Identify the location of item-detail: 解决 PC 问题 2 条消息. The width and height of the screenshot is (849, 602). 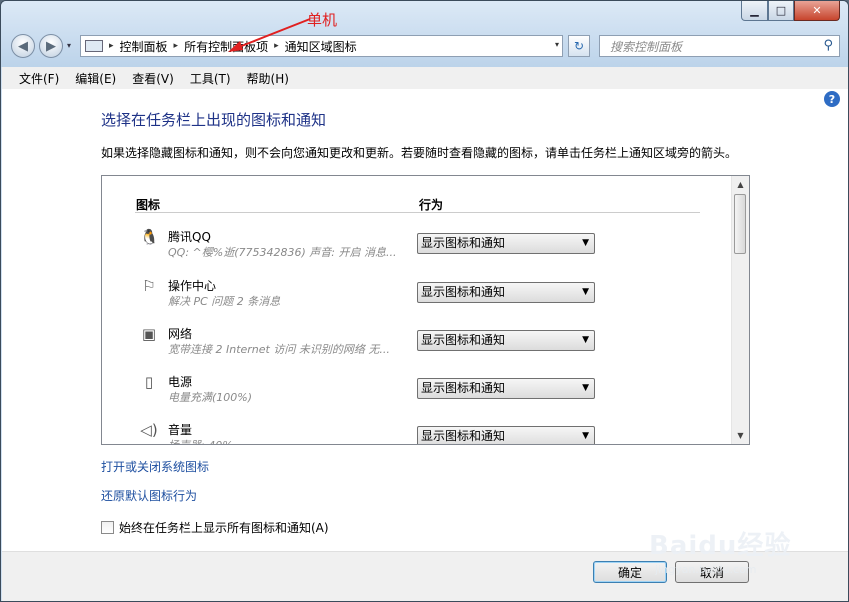
(224, 301).